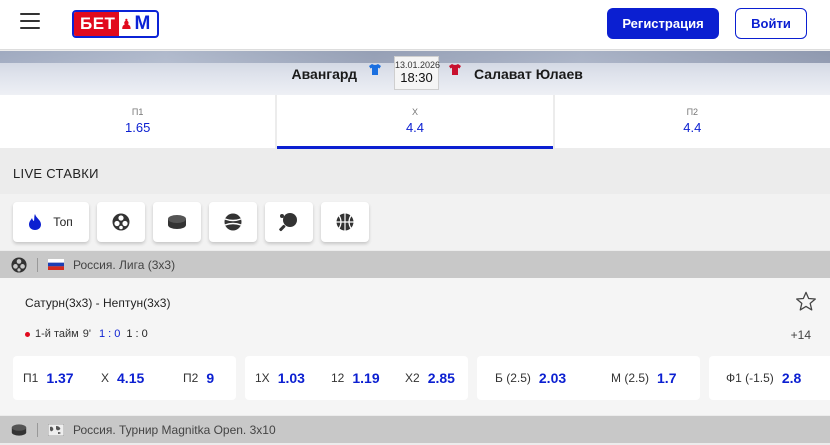  What do you see at coordinates (528, 74) in the screenshot?
I see `away-team-name: Салават Юлаев` at bounding box center [528, 74].